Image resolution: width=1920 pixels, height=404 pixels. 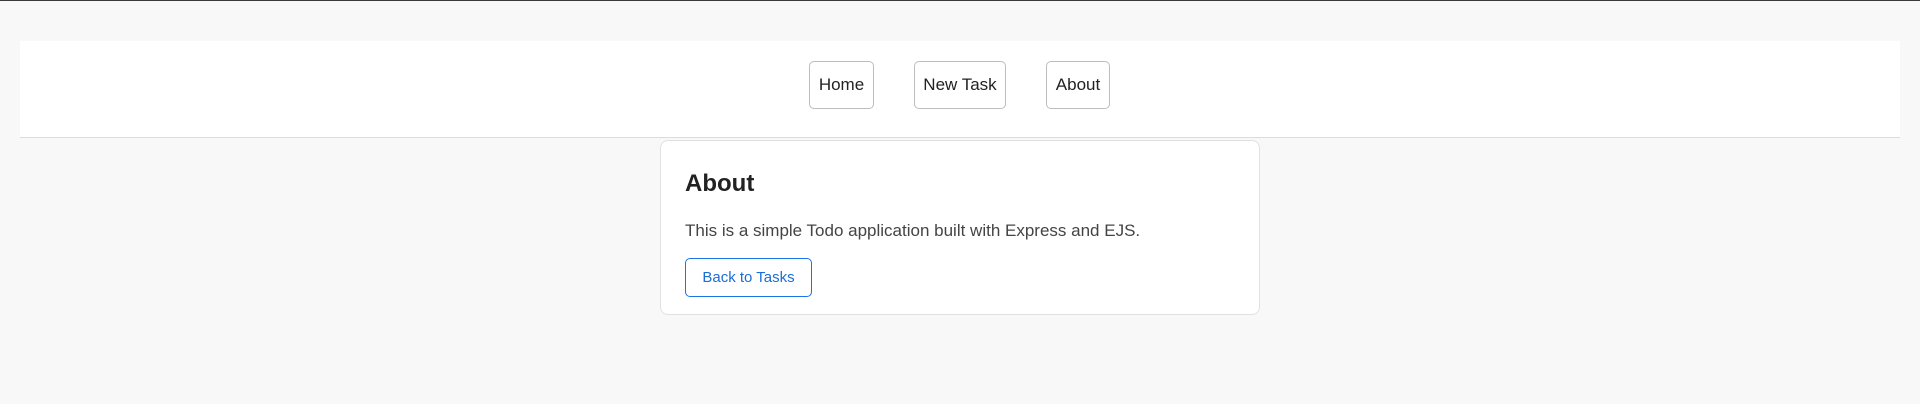 What do you see at coordinates (1078, 85) in the screenshot?
I see `nav-about-button: About` at bounding box center [1078, 85].